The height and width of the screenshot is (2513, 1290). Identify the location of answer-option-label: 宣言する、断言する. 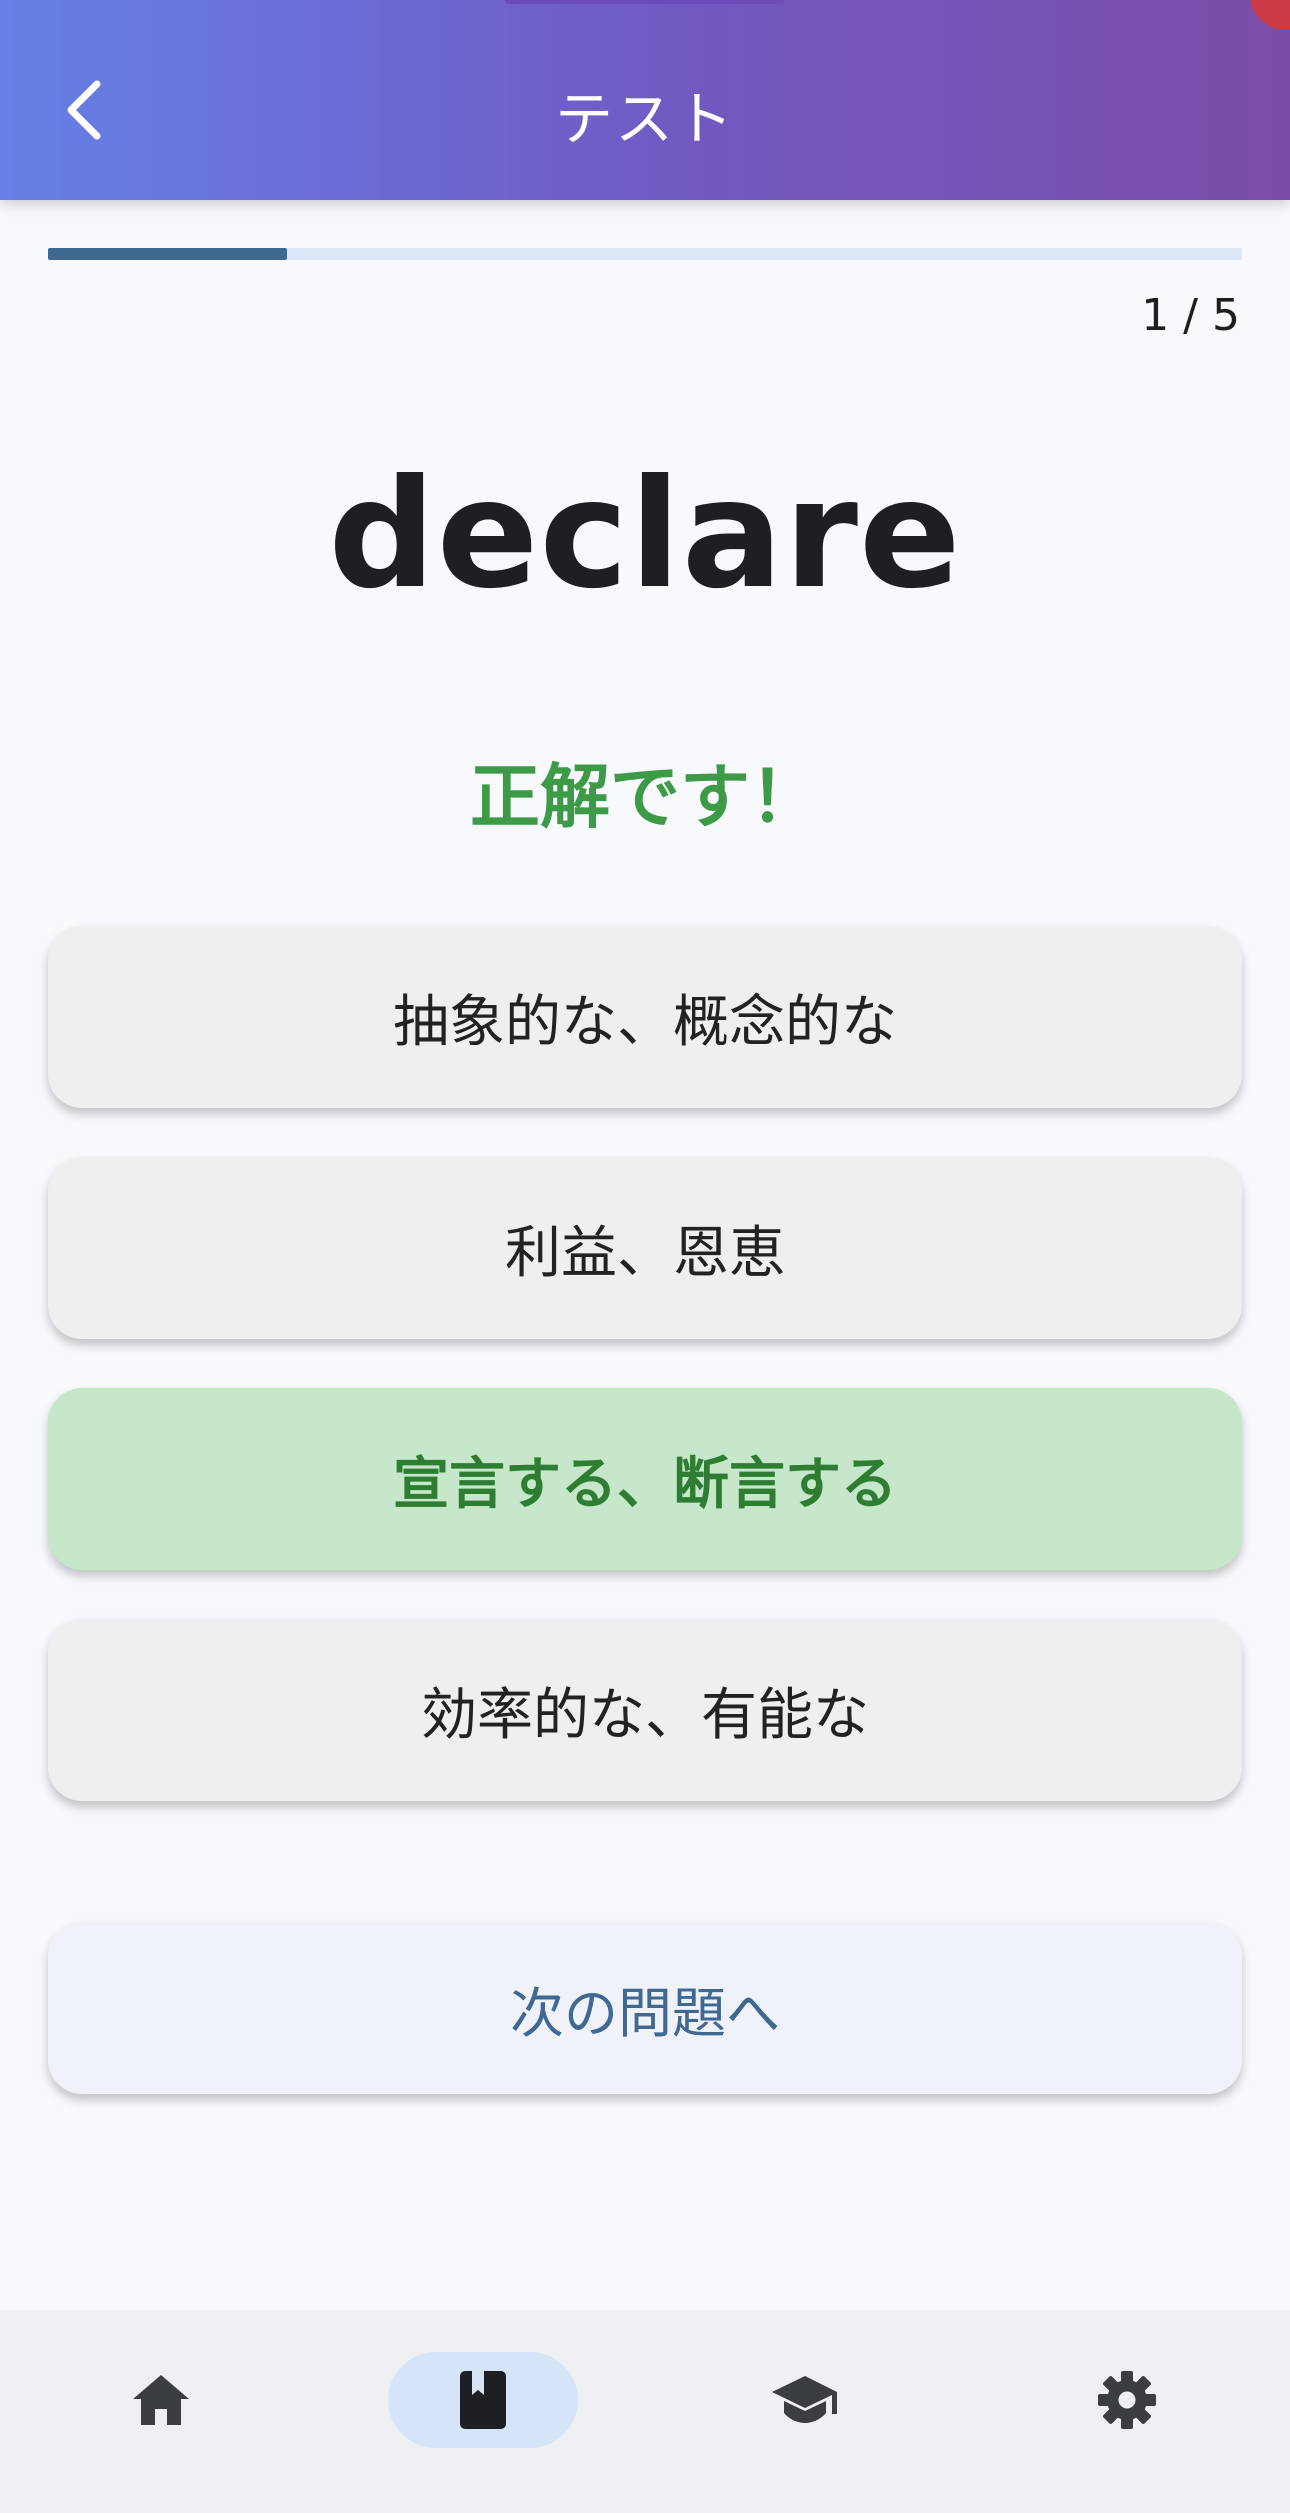
(645, 1484).